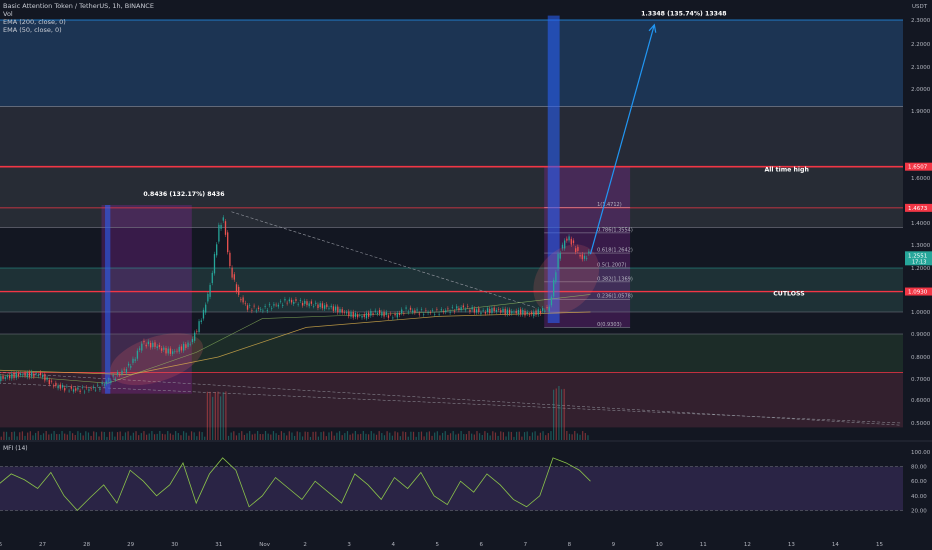 Image resolution: width=932 pixels, height=550 pixels. Describe the element at coordinates (615, 230) in the screenshot. I see `fib-label-1: 0.786(1.3554)` at that location.